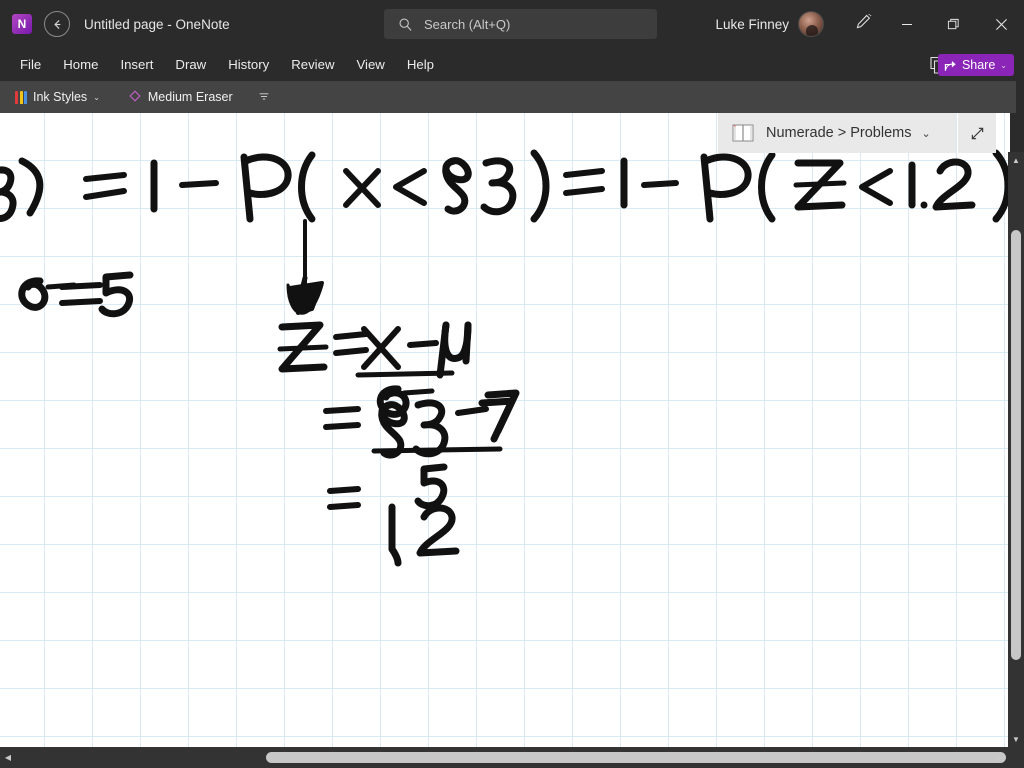 This screenshot has height=768, width=1024. I want to click on horizontal-scrollbar: ◀ ▶, so click(512, 757).